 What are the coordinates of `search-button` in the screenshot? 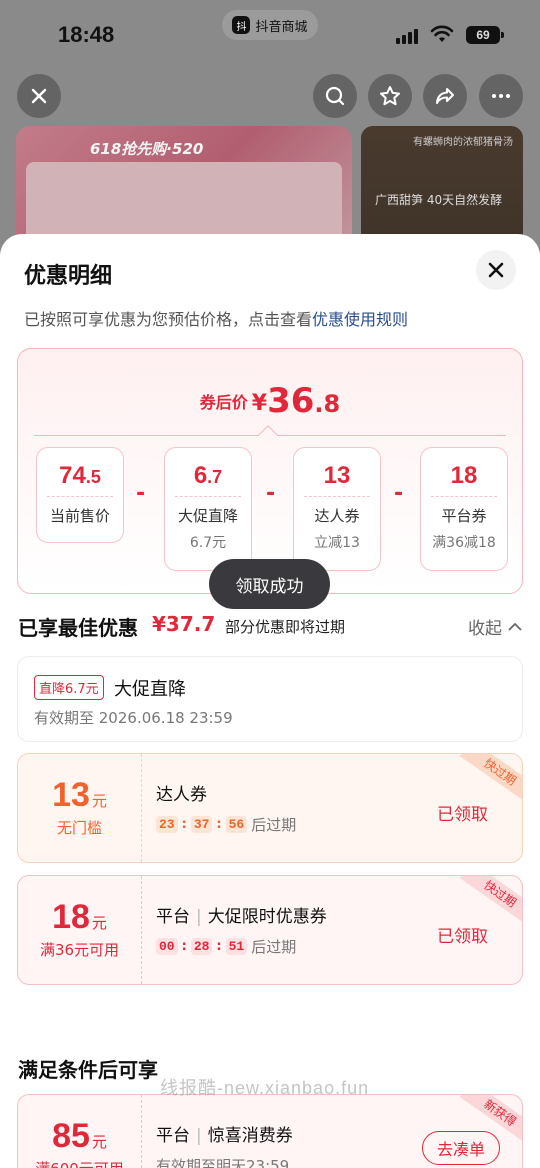 It's located at (335, 96).